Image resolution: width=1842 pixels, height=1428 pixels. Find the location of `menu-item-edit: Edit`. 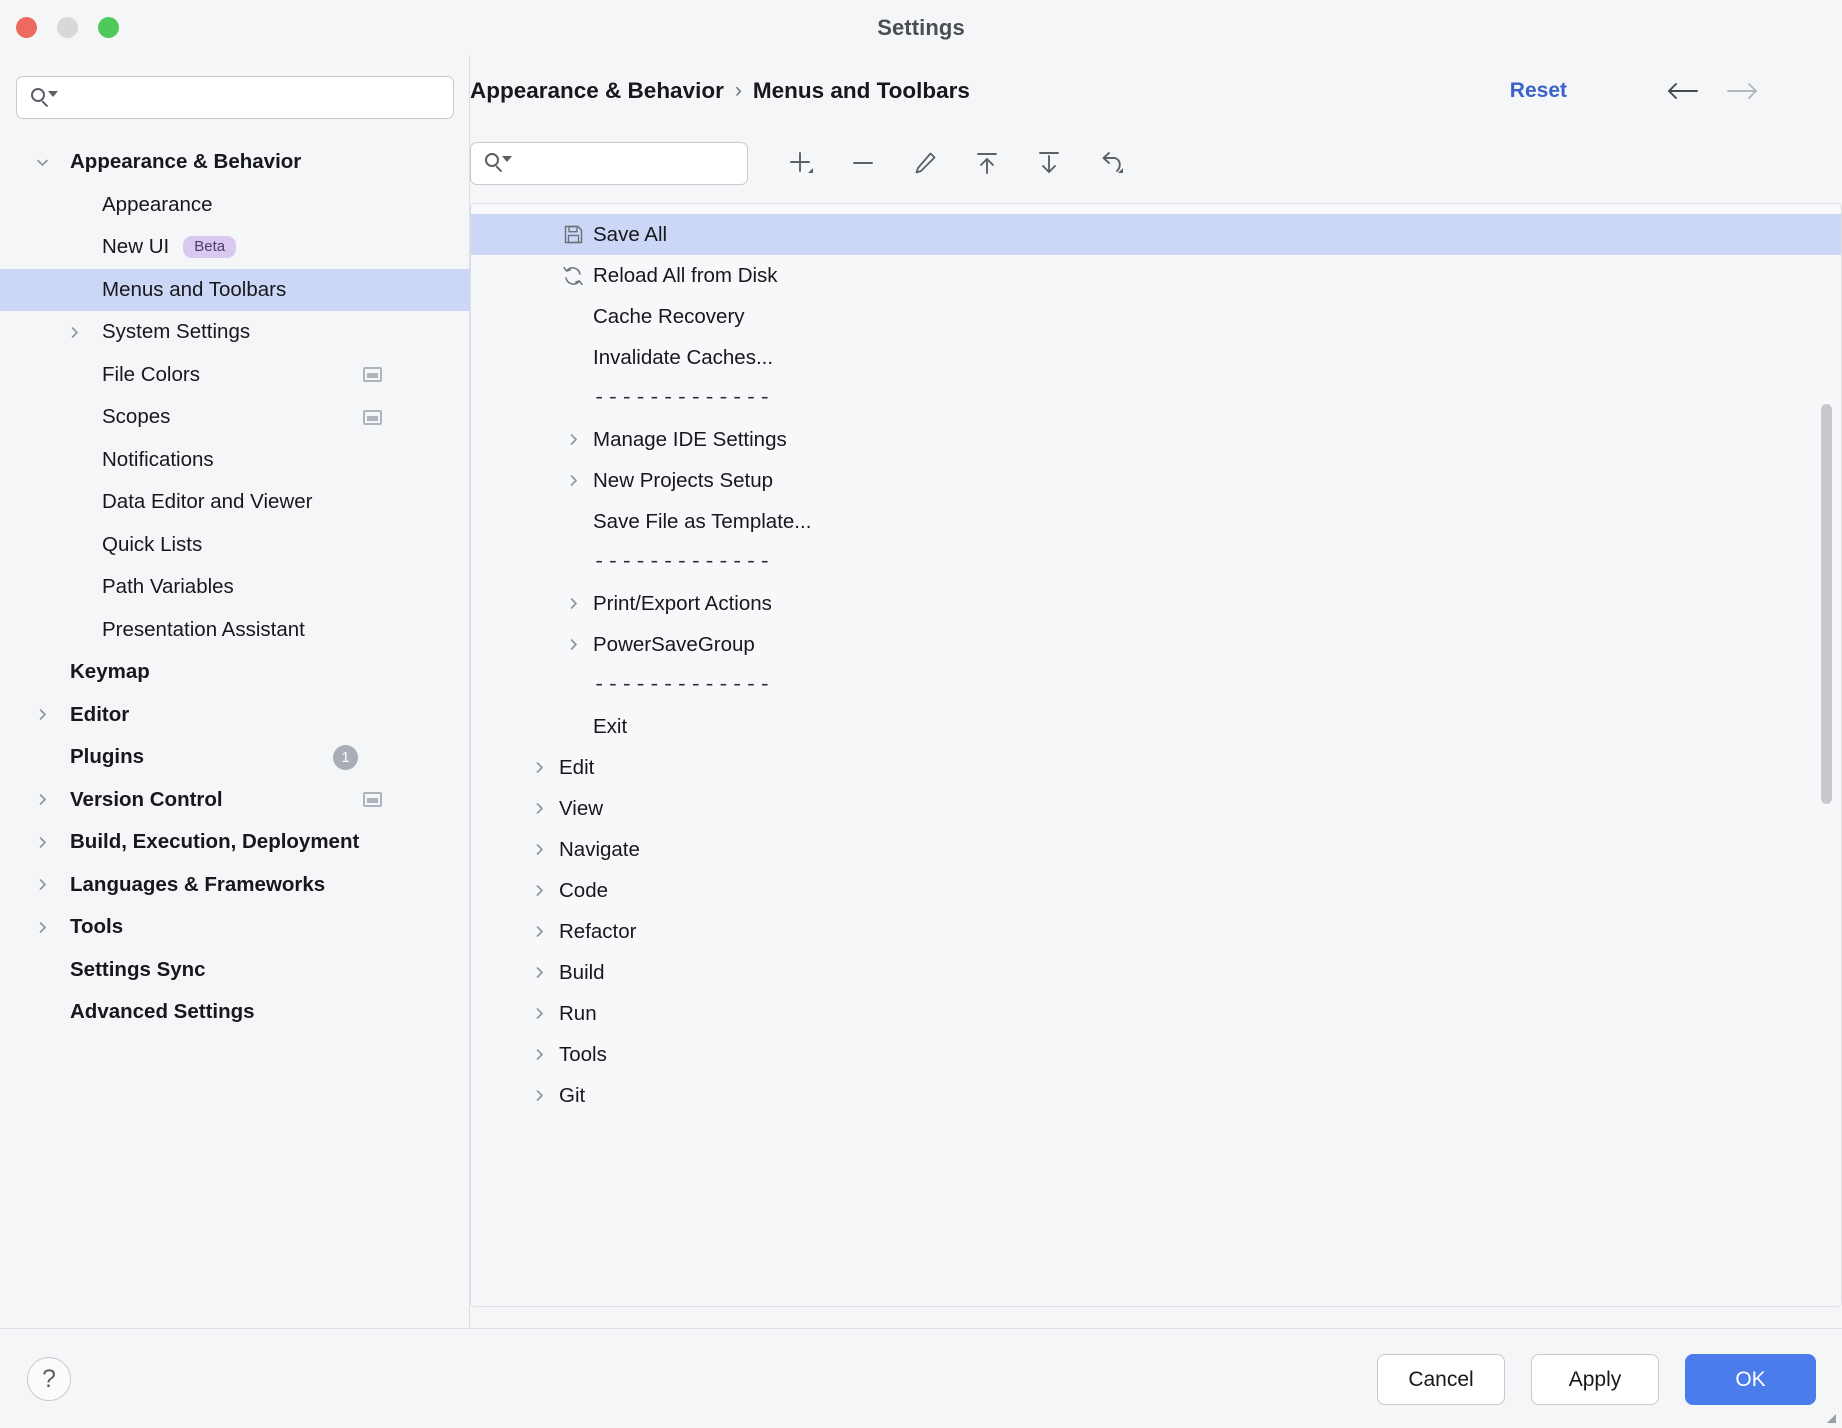

menu-item-edit: Edit is located at coordinates (1156, 767).